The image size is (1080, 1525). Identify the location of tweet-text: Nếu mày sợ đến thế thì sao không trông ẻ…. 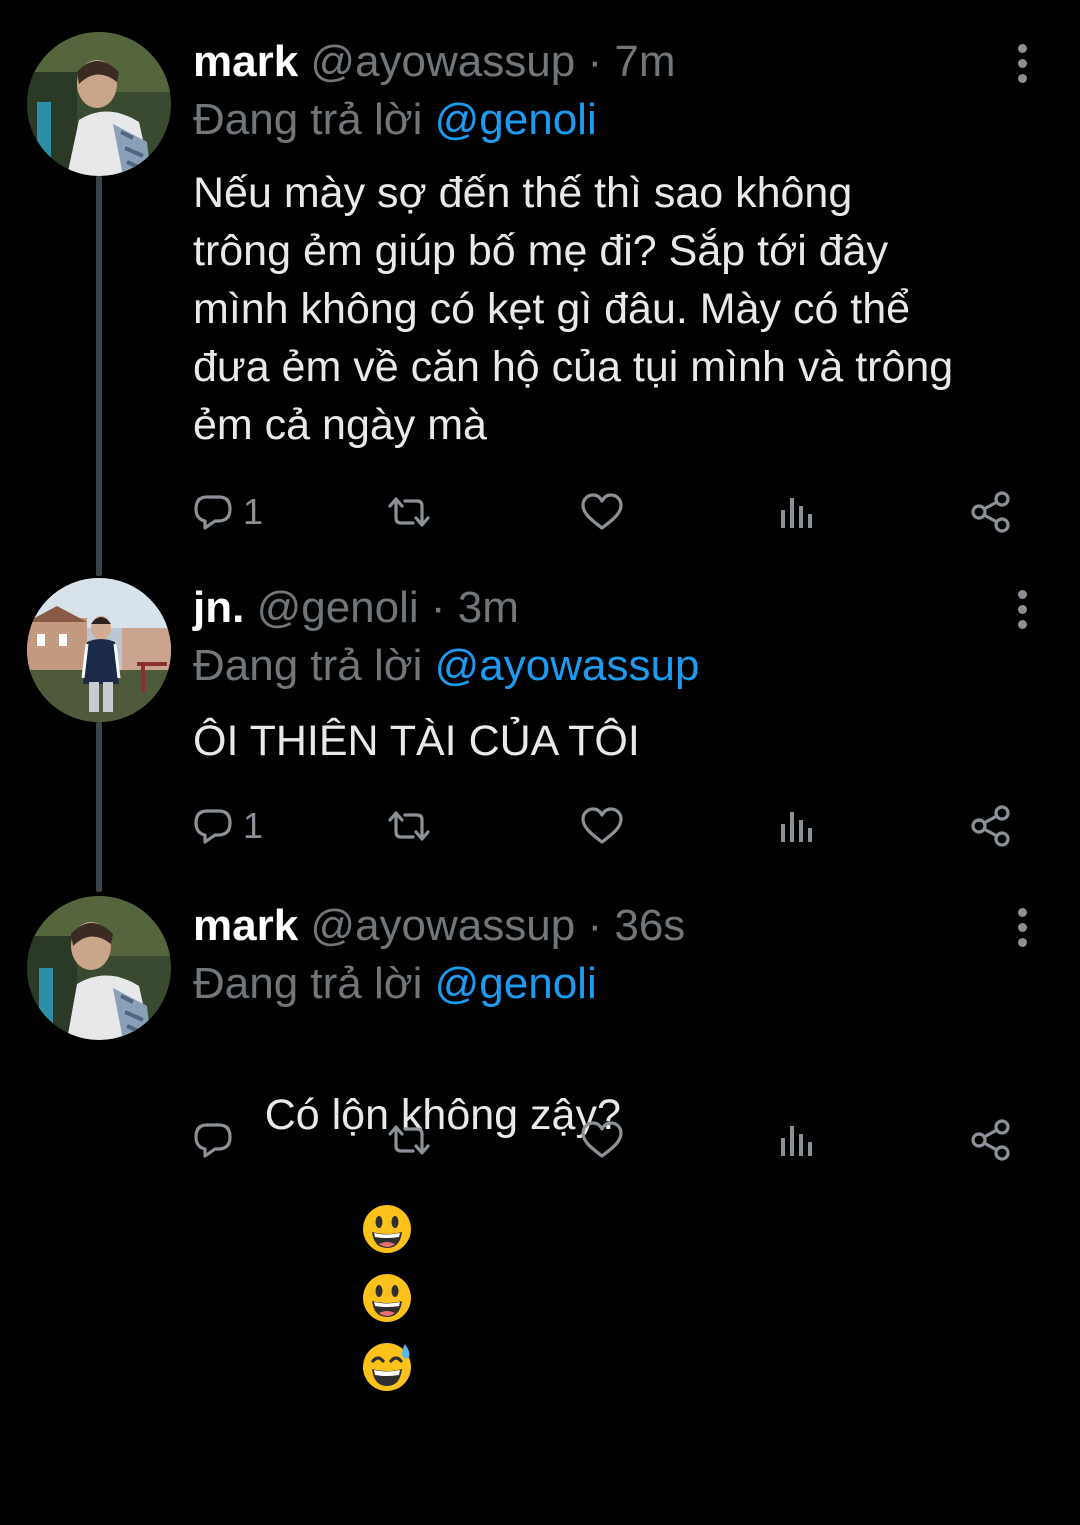
(573, 309).